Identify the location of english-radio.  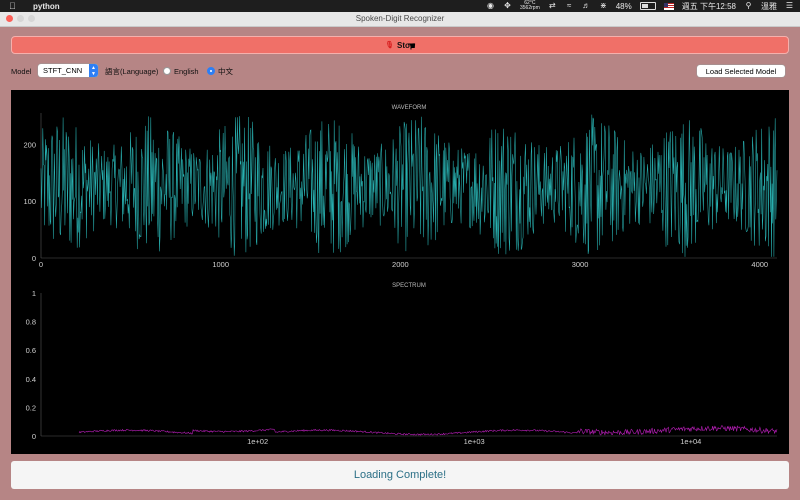
(167, 71).